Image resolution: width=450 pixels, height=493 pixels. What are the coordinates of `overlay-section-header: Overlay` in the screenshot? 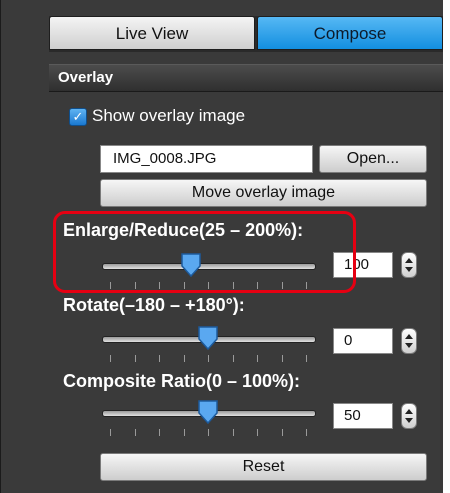 It's located at (246, 78).